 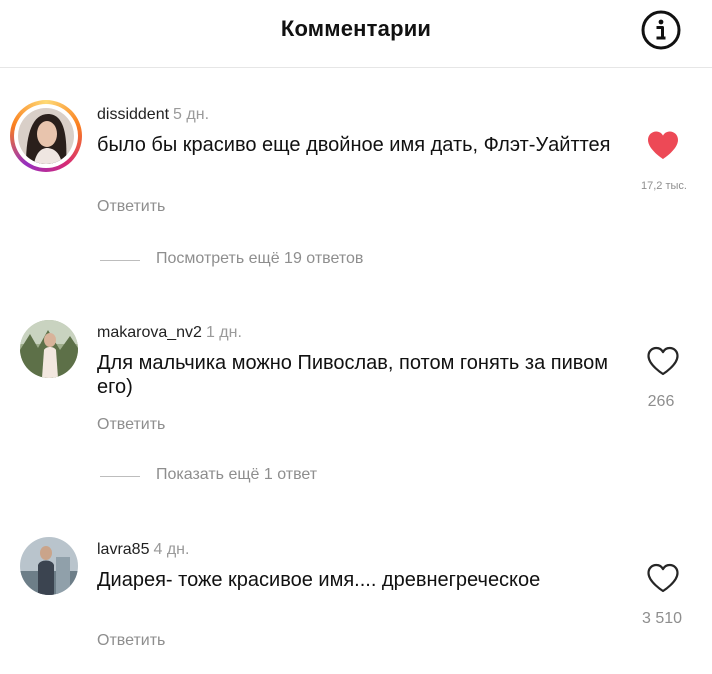 I want to click on username: lavra85, so click(x=123, y=549).